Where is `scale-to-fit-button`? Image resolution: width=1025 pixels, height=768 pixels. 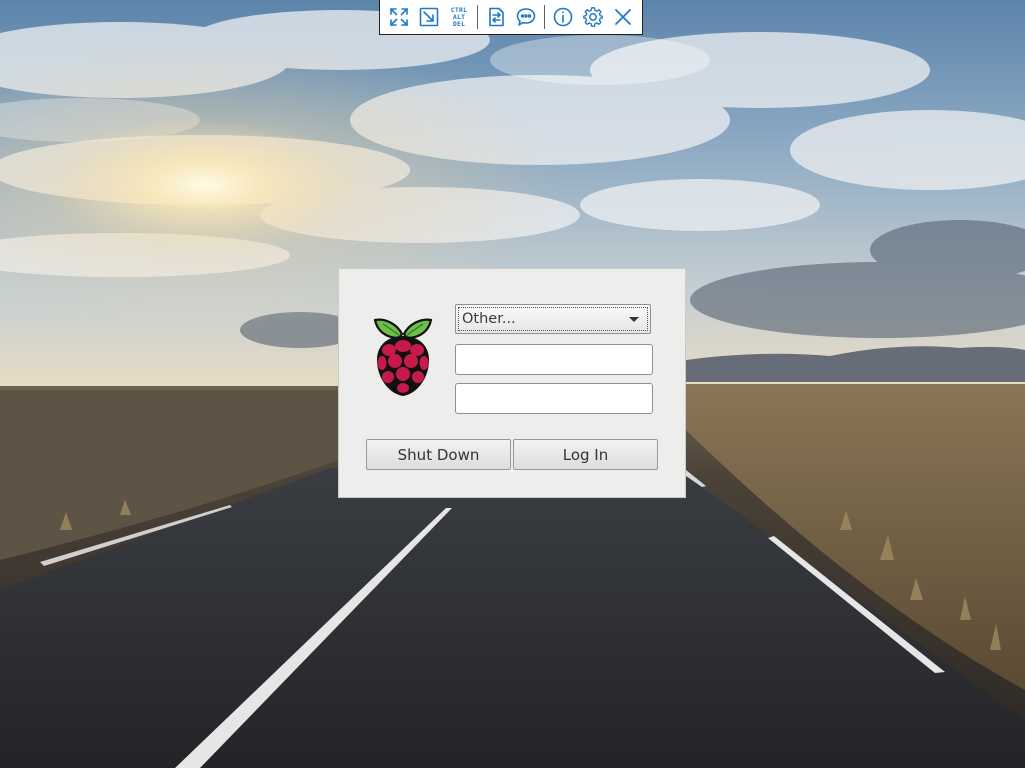
scale-to-fit-button is located at coordinates (429, 17).